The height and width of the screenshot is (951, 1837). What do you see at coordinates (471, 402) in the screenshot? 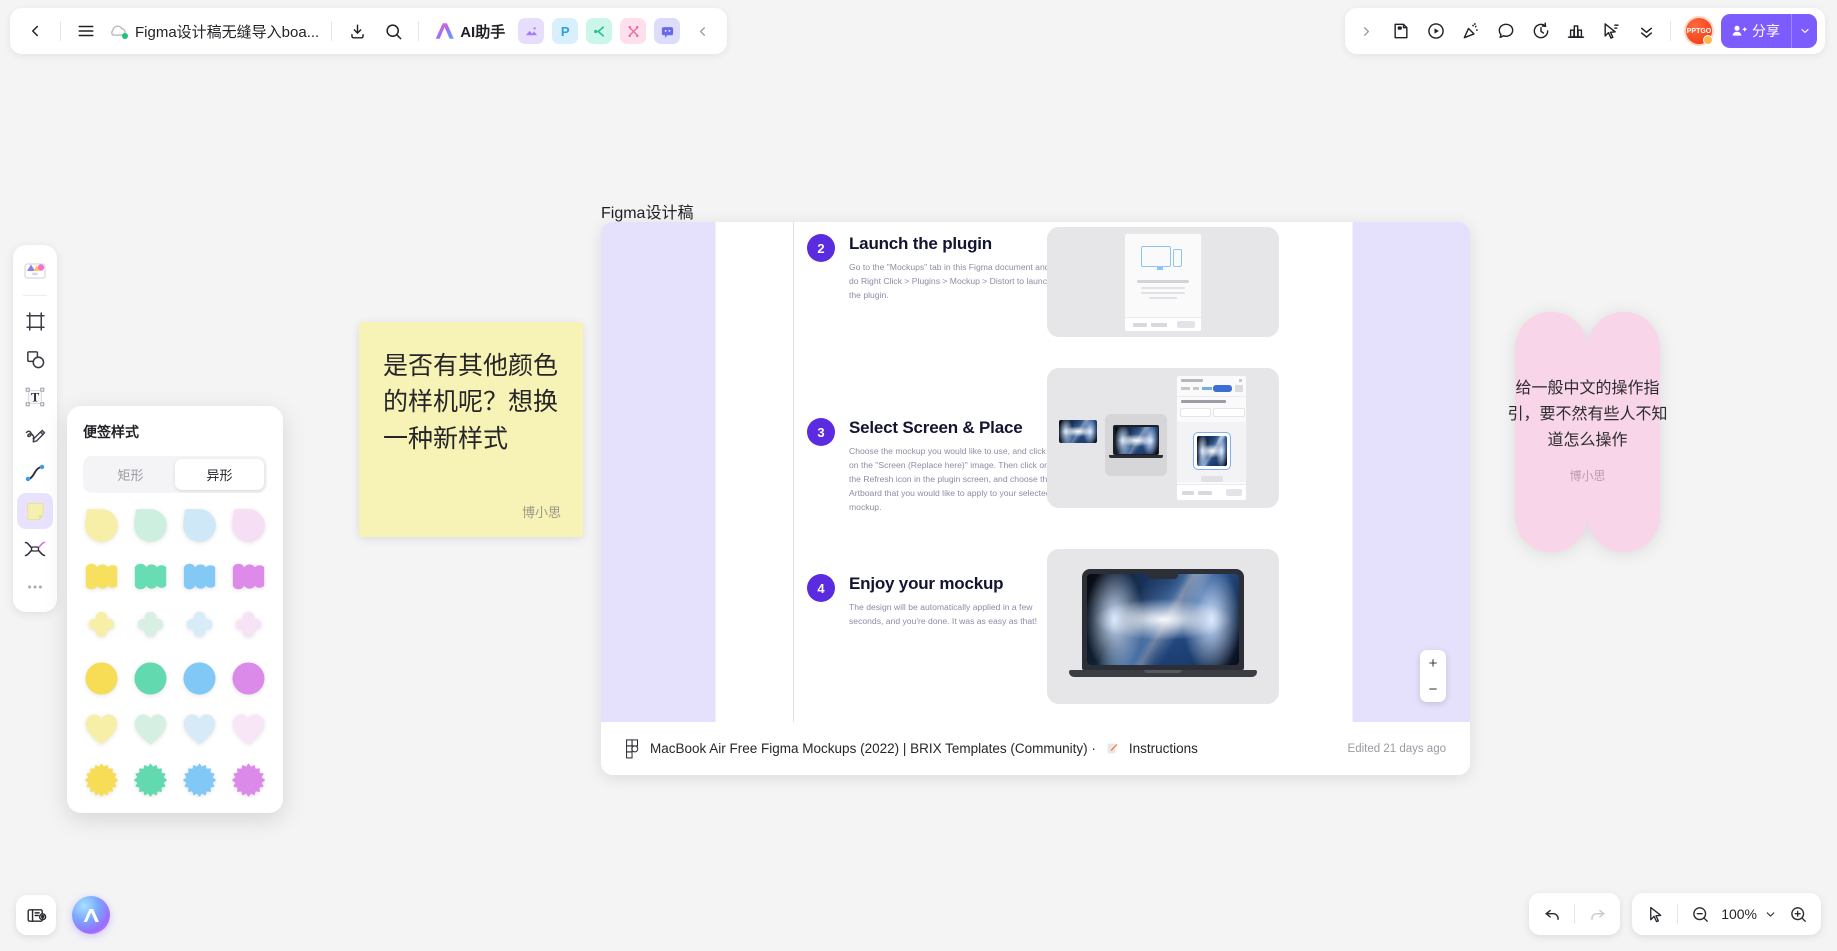
I see `sticky-note-yellow-text: 是否有其他颜色的样机呢？想换一种新样式` at bounding box center [471, 402].